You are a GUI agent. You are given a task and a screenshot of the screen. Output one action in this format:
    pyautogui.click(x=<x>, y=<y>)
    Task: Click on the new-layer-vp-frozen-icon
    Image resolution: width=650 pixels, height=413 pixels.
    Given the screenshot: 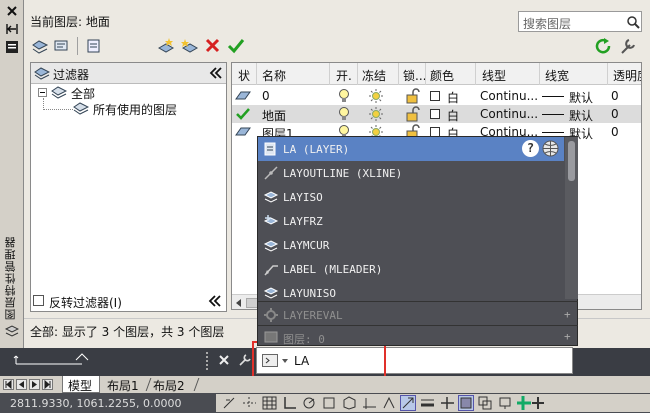 What is the action you would take?
    pyautogui.click(x=190, y=46)
    